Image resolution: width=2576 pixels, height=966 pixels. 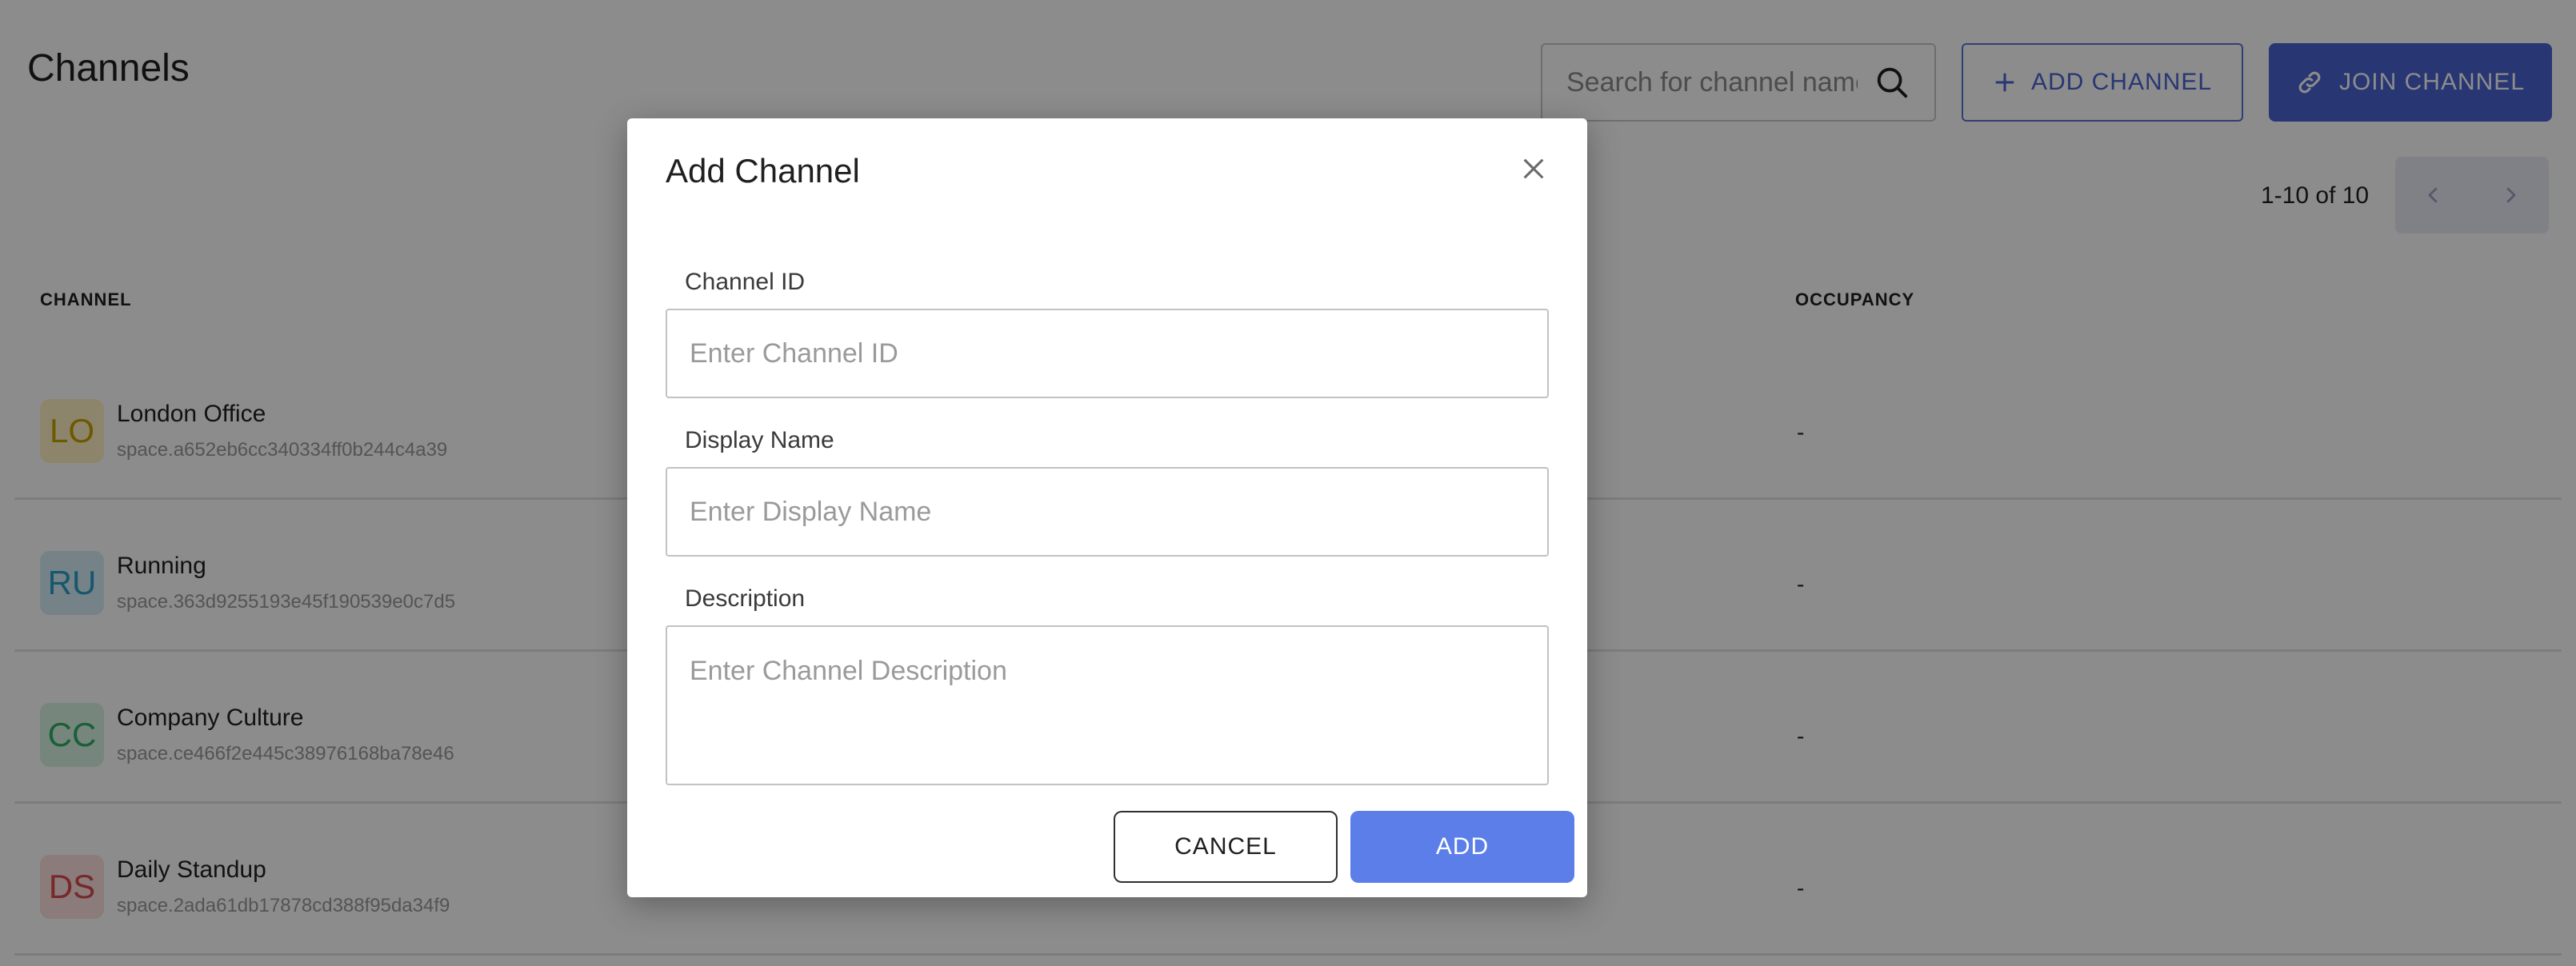 I want to click on channel-id-label: Channel ID, so click(x=745, y=282).